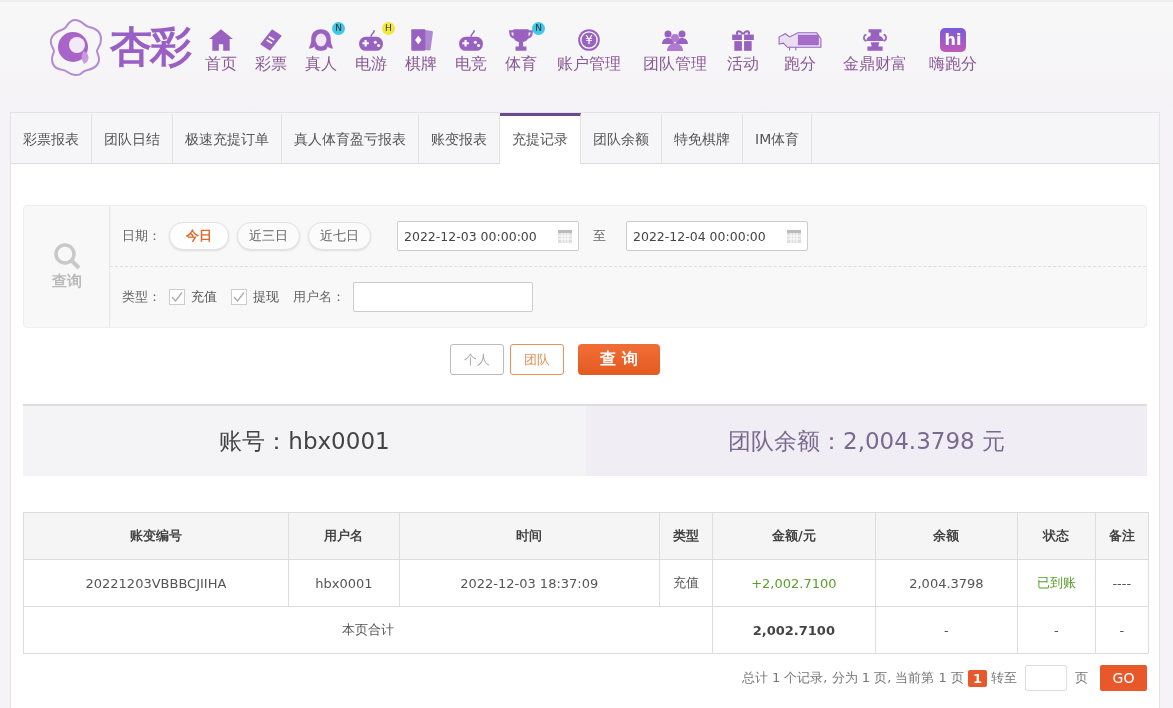 The height and width of the screenshot is (708, 1173). What do you see at coordinates (599, 236) in the screenshot?
I see `to-label: 至` at bounding box center [599, 236].